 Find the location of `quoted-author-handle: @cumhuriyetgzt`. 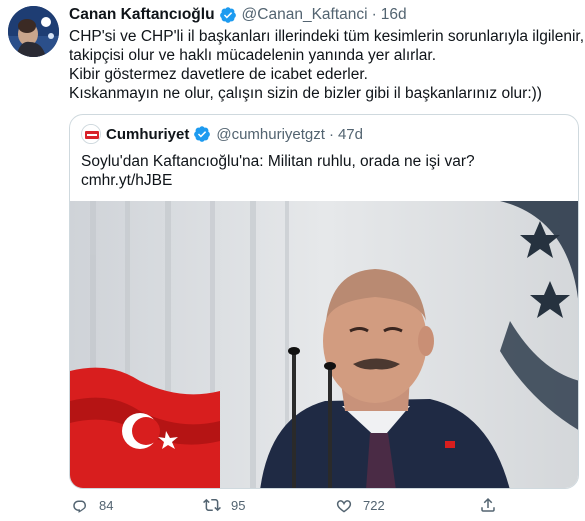

quoted-author-handle: @cumhuriyetgzt is located at coordinates (270, 134).